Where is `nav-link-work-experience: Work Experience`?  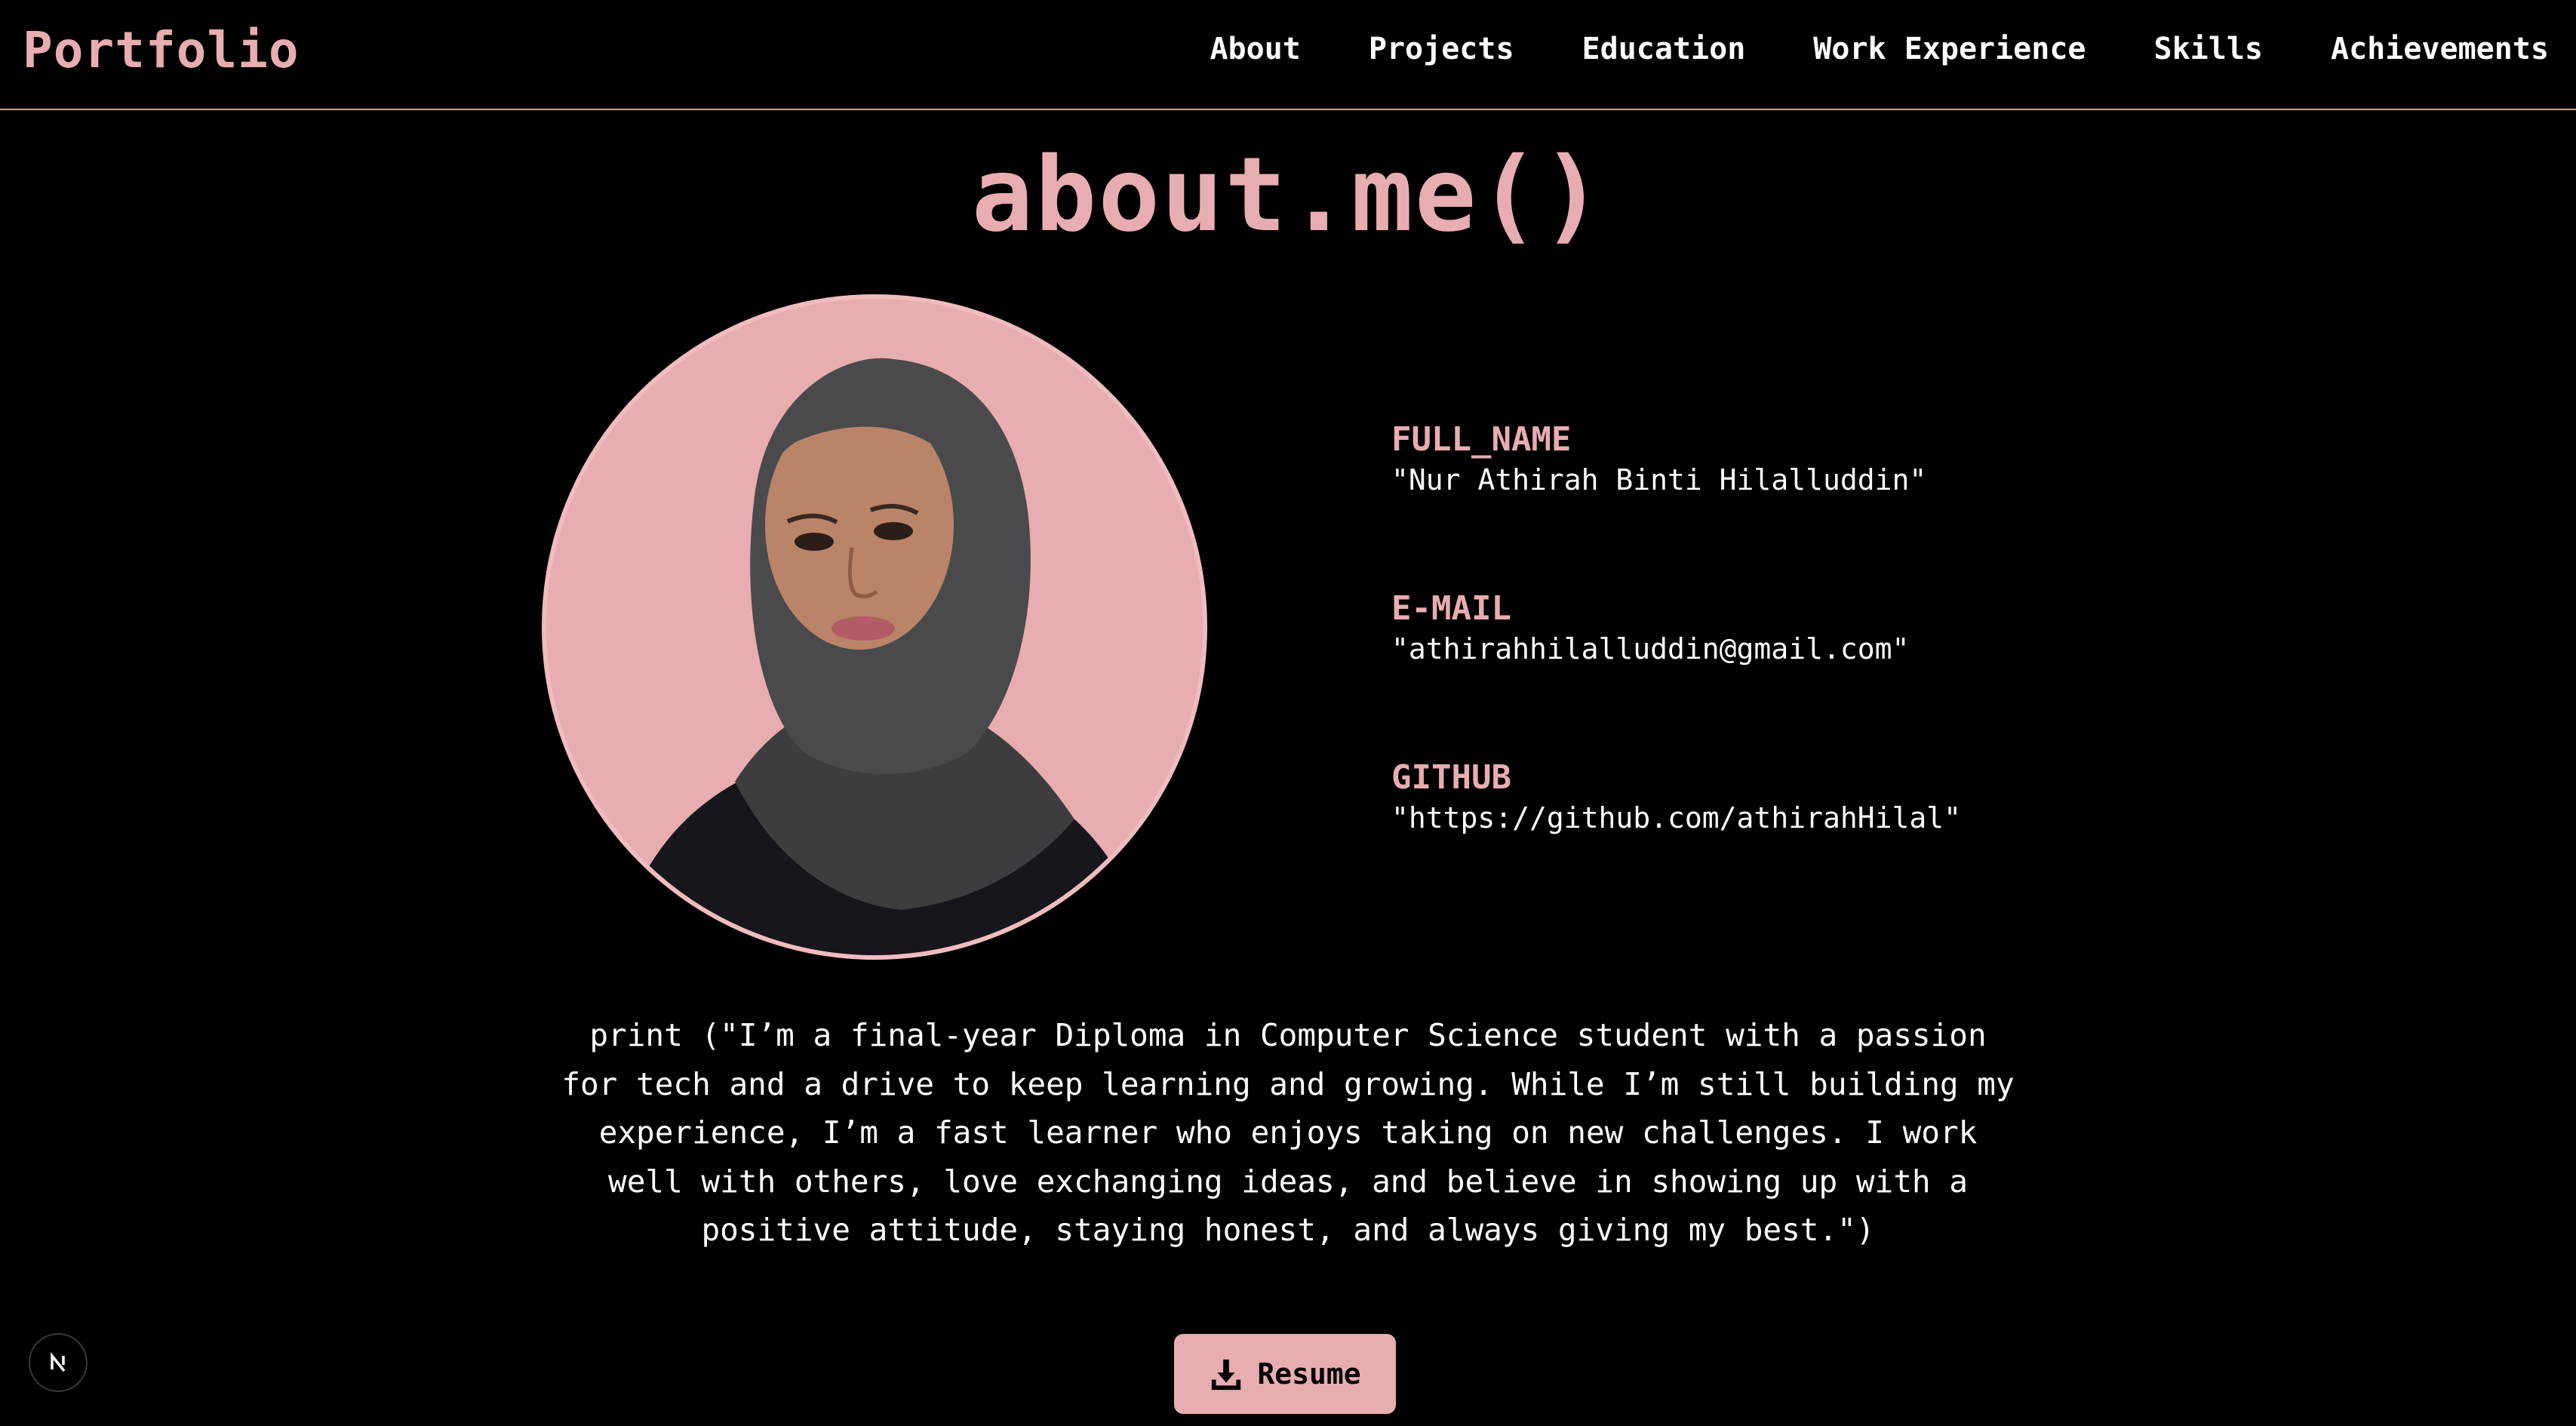
nav-link-work-experience: Work Experience is located at coordinates (1949, 49).